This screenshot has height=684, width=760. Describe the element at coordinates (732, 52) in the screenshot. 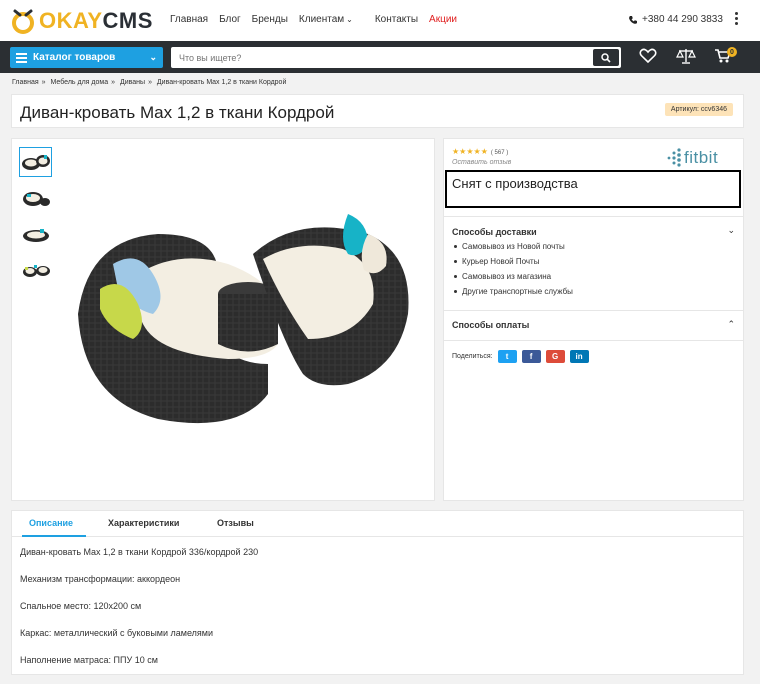

I see `cart-count-badge: 0` at that location.